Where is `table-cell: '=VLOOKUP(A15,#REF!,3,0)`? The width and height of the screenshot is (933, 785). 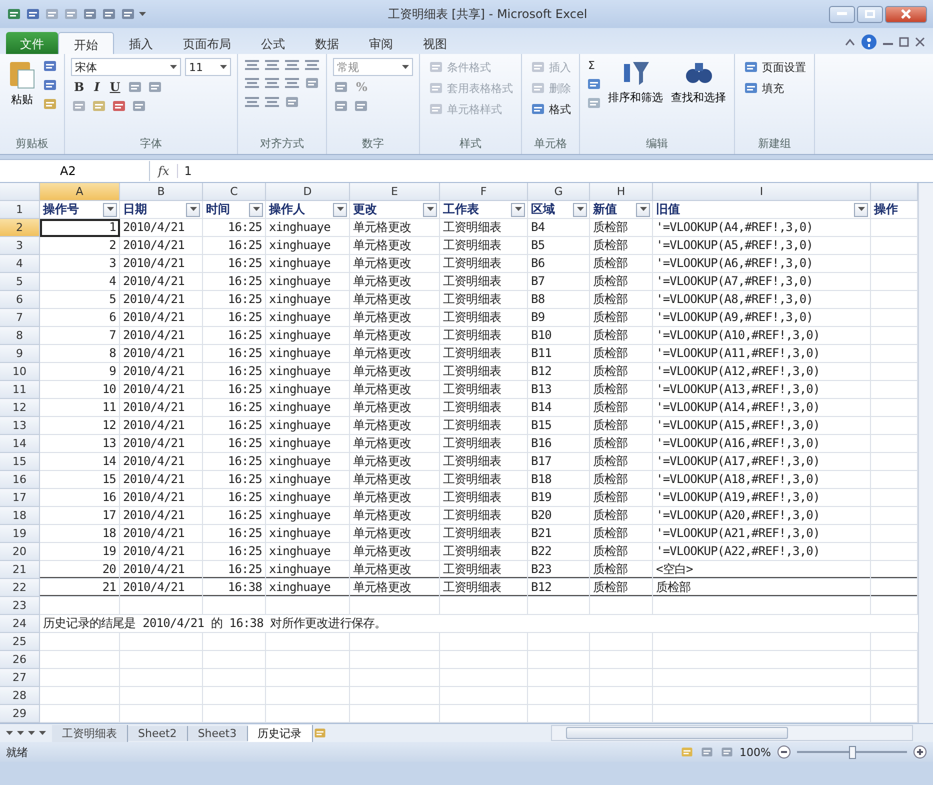
table-cell: '=VLOOKUP(A15,#REF!,3,0) is located at coordinates (762, 426).